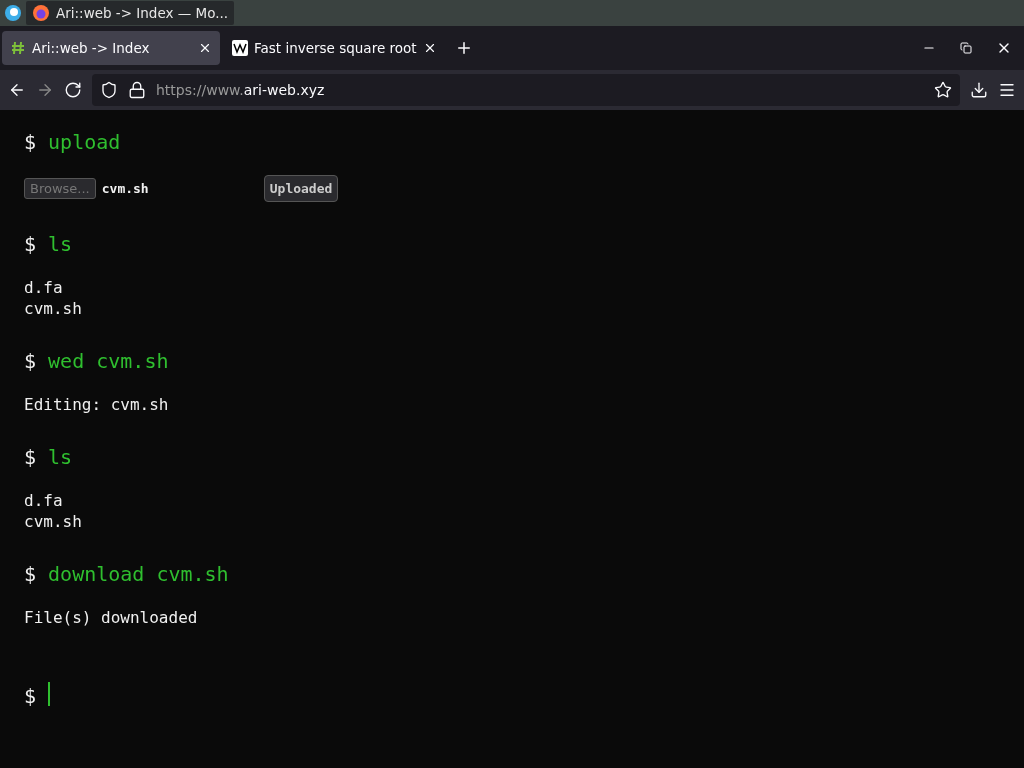 The width and height of the screenshot is (1024, 768). What do you see at coordinates (108, 361) in the screenshot?
I see `command-text: wed cvm.sh` at bounding box center [108, 361].